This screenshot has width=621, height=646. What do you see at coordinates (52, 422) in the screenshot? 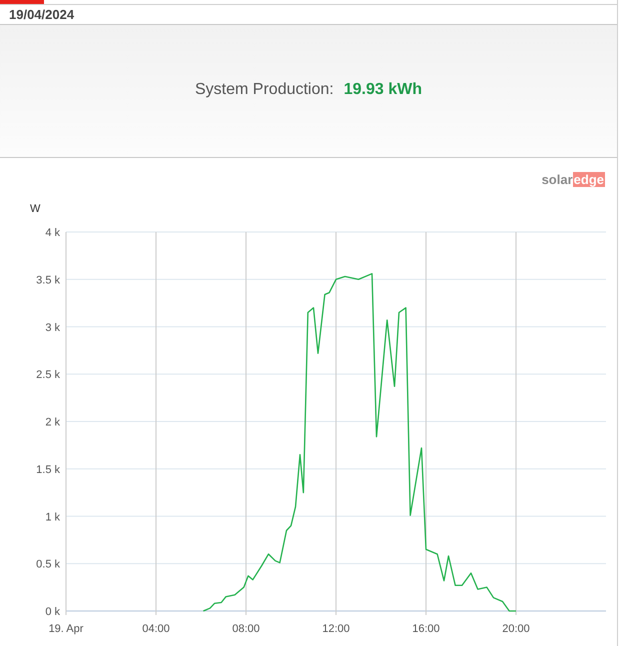
I see `y-tick-label: 2 k` at bounding box center [52, 422].